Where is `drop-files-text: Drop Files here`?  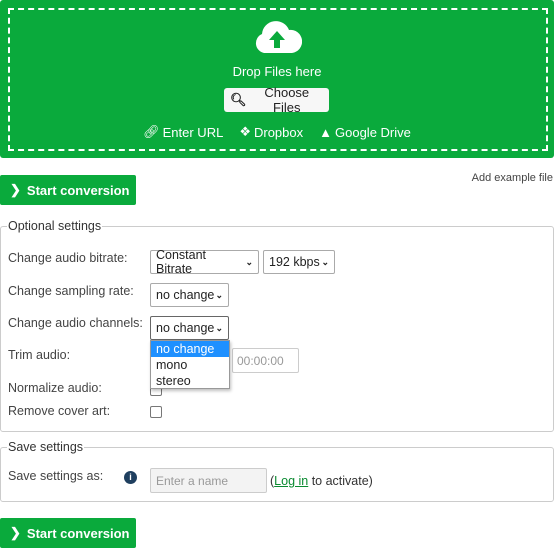 drop-files-text: Drop Files here is located at coordinates (277, 71).